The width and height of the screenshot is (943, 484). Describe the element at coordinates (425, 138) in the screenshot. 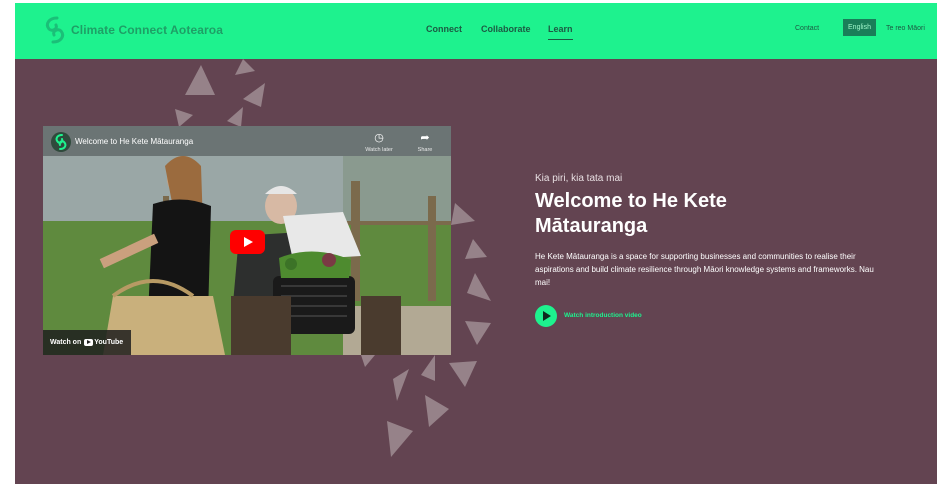

I see `share-icon: ➦` at that location.